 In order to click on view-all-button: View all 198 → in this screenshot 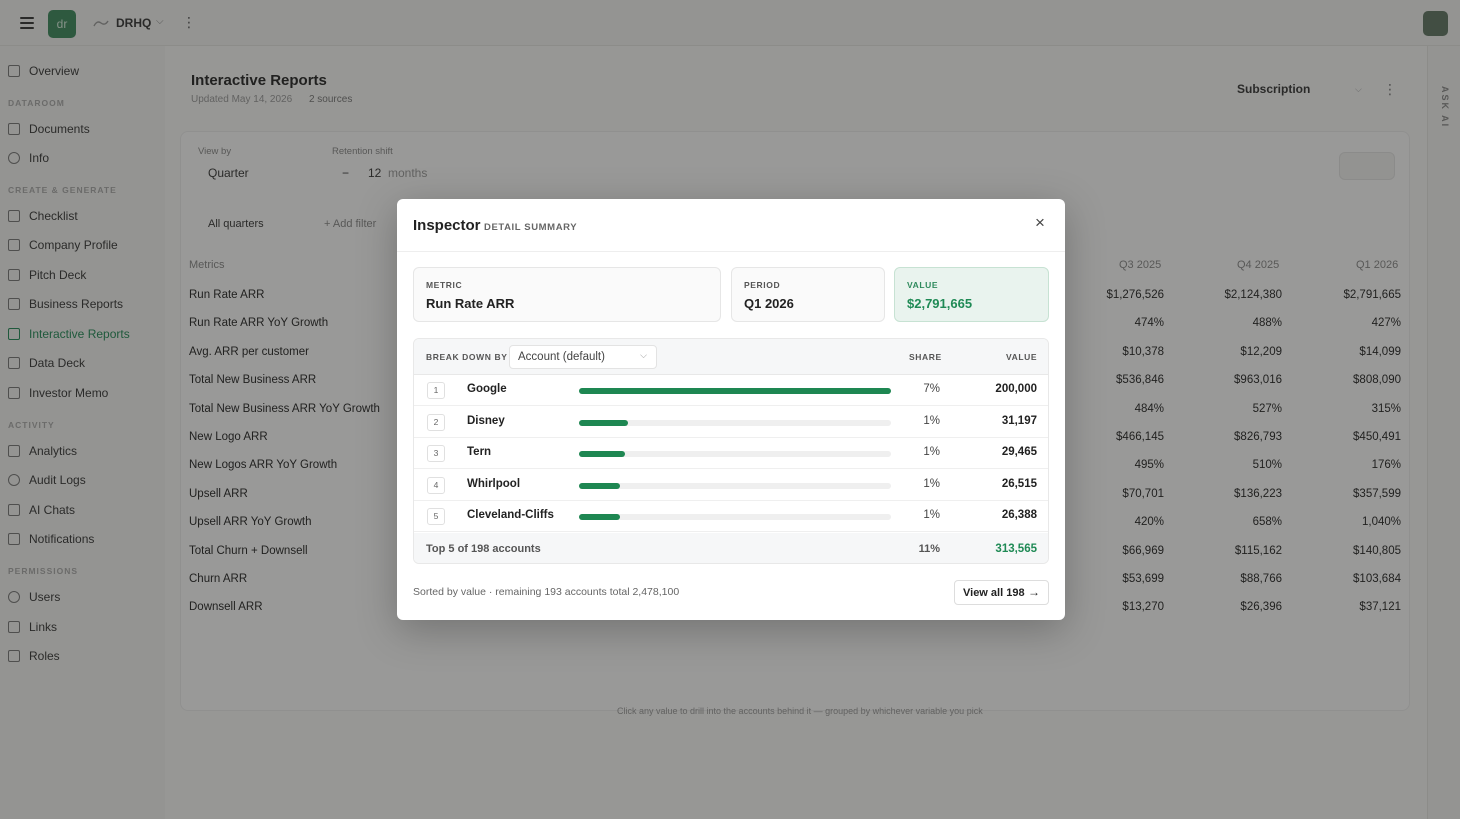, I will do `click(1001, 592)`.